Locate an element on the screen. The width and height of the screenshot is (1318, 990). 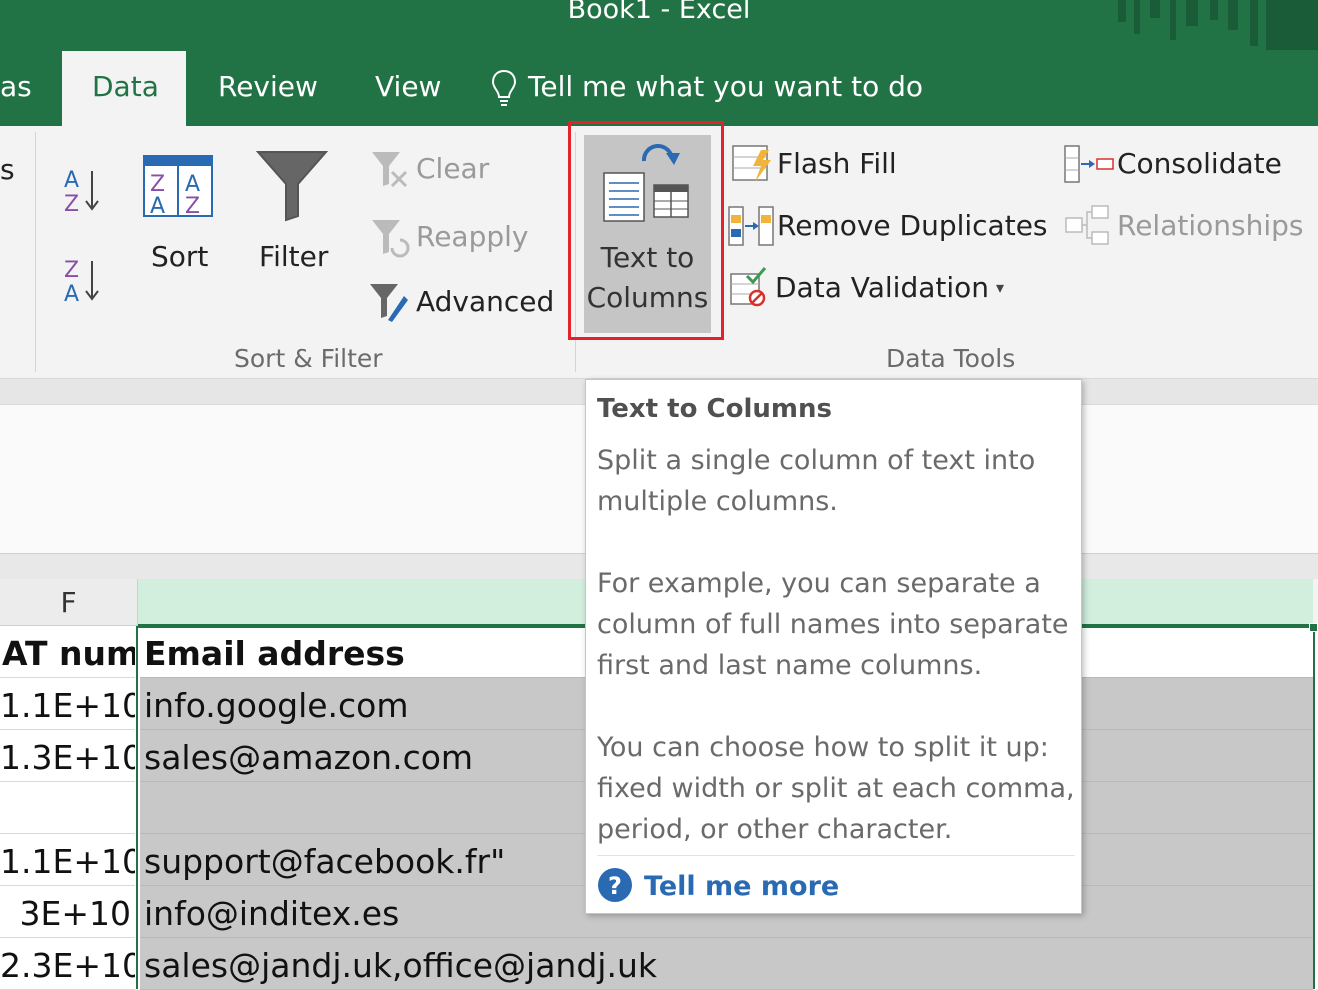
clear-filter-icon is located at coordinates (390, 172).